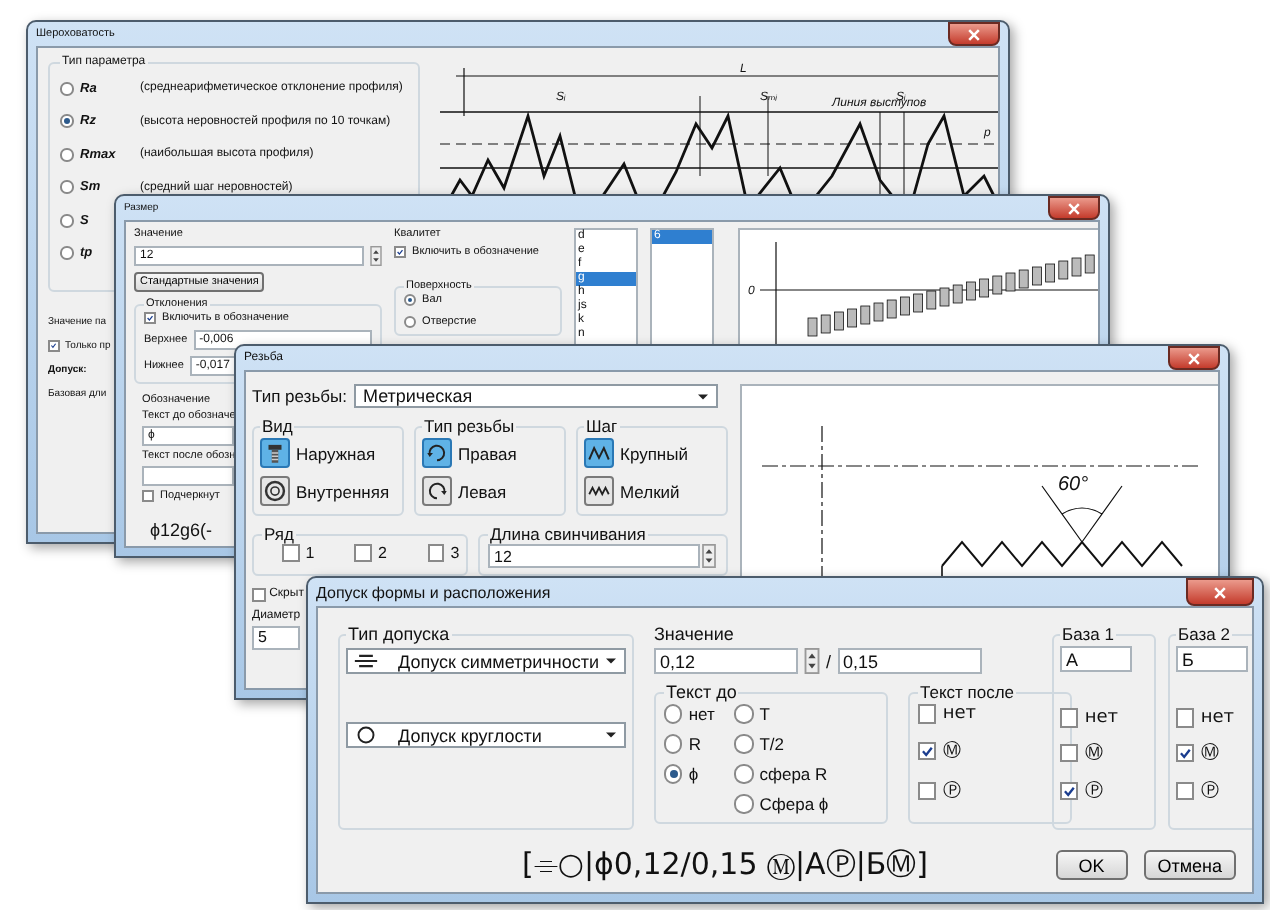 The image size is (1270, 910). I want to click on group-label: Длина свинчивания, so click(568, 534).